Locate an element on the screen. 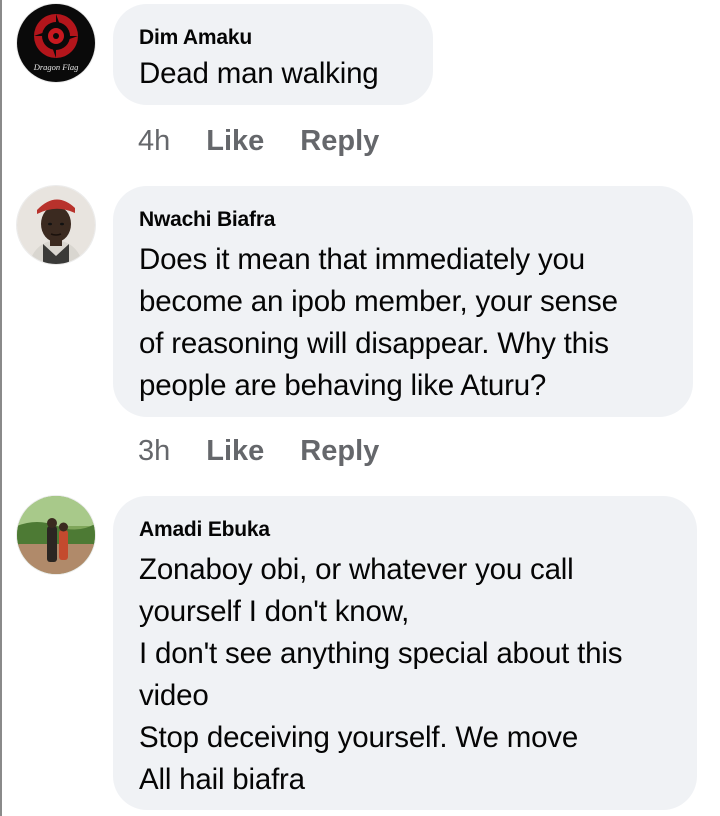  comment-bubble: Dim Amaku Dead man walking is located at coordinates (273, 54).